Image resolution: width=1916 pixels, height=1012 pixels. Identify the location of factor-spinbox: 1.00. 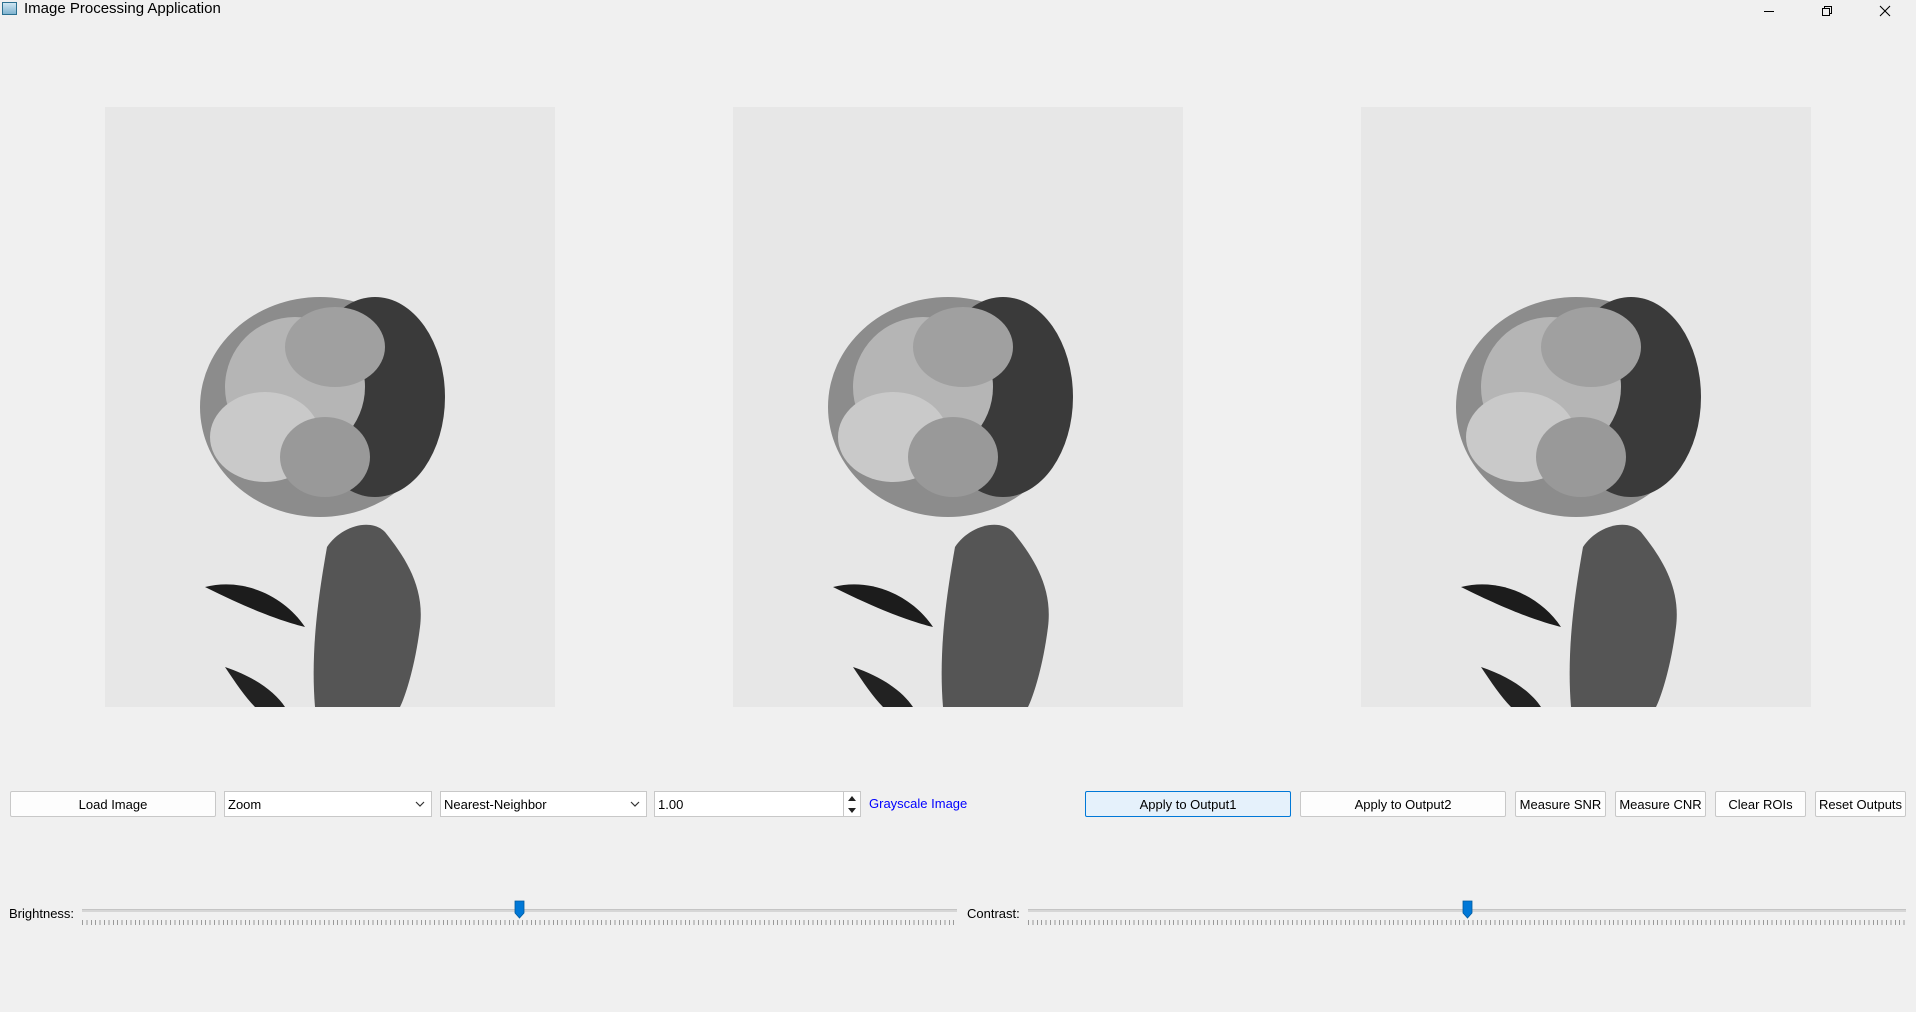
(757, 804).